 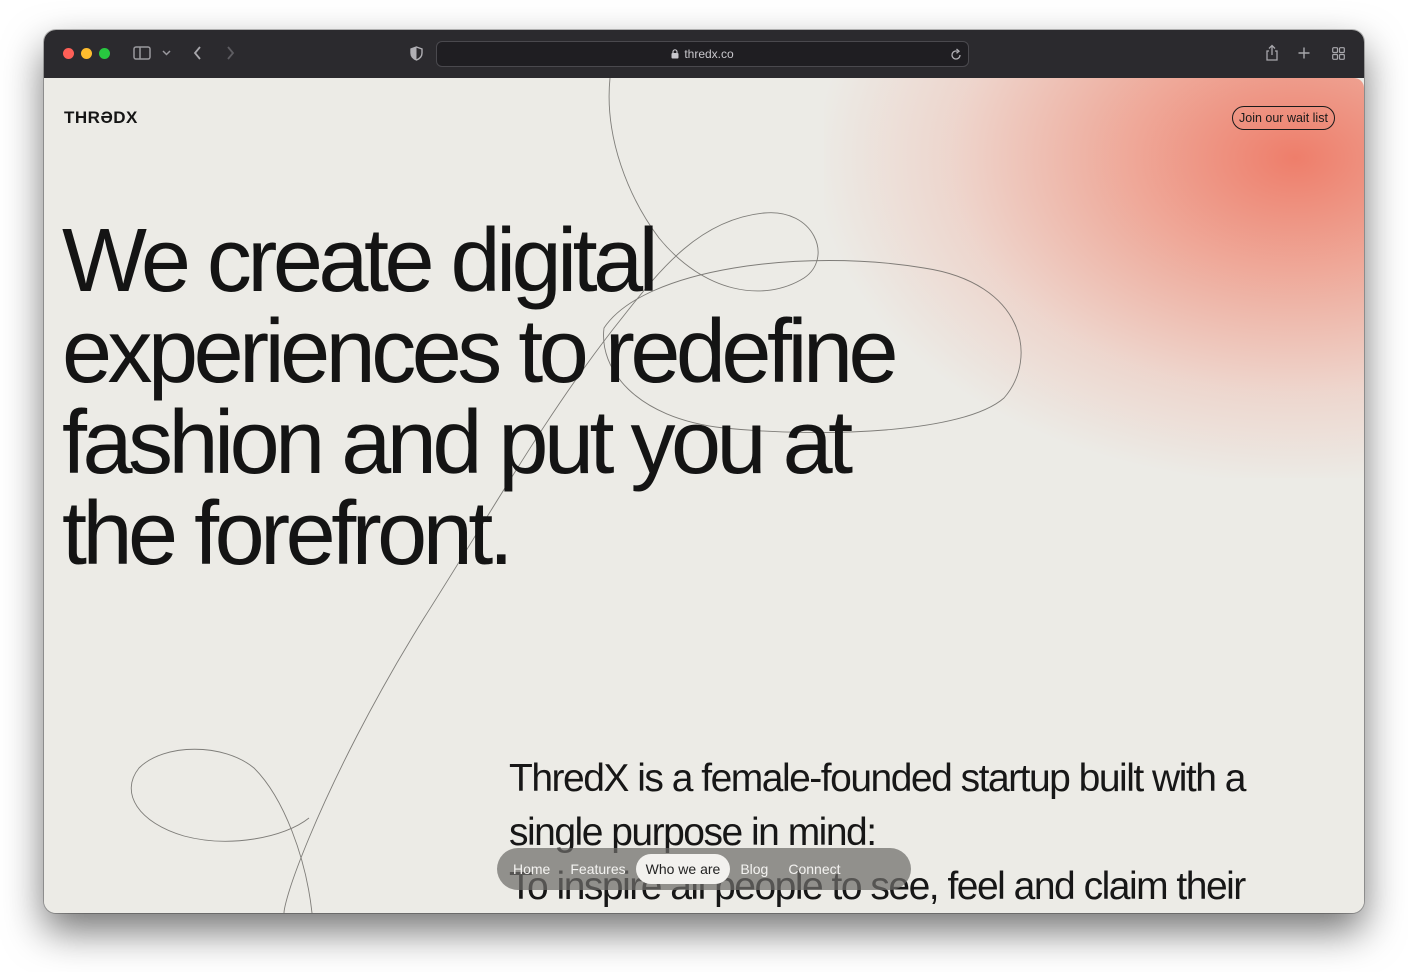 I want to click on sidebar-icon, so click(x=142, y=53).